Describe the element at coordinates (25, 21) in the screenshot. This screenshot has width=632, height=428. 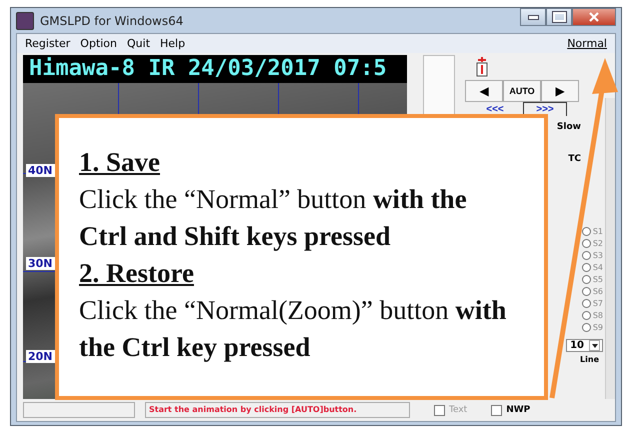
I see `app-icon` at that location.